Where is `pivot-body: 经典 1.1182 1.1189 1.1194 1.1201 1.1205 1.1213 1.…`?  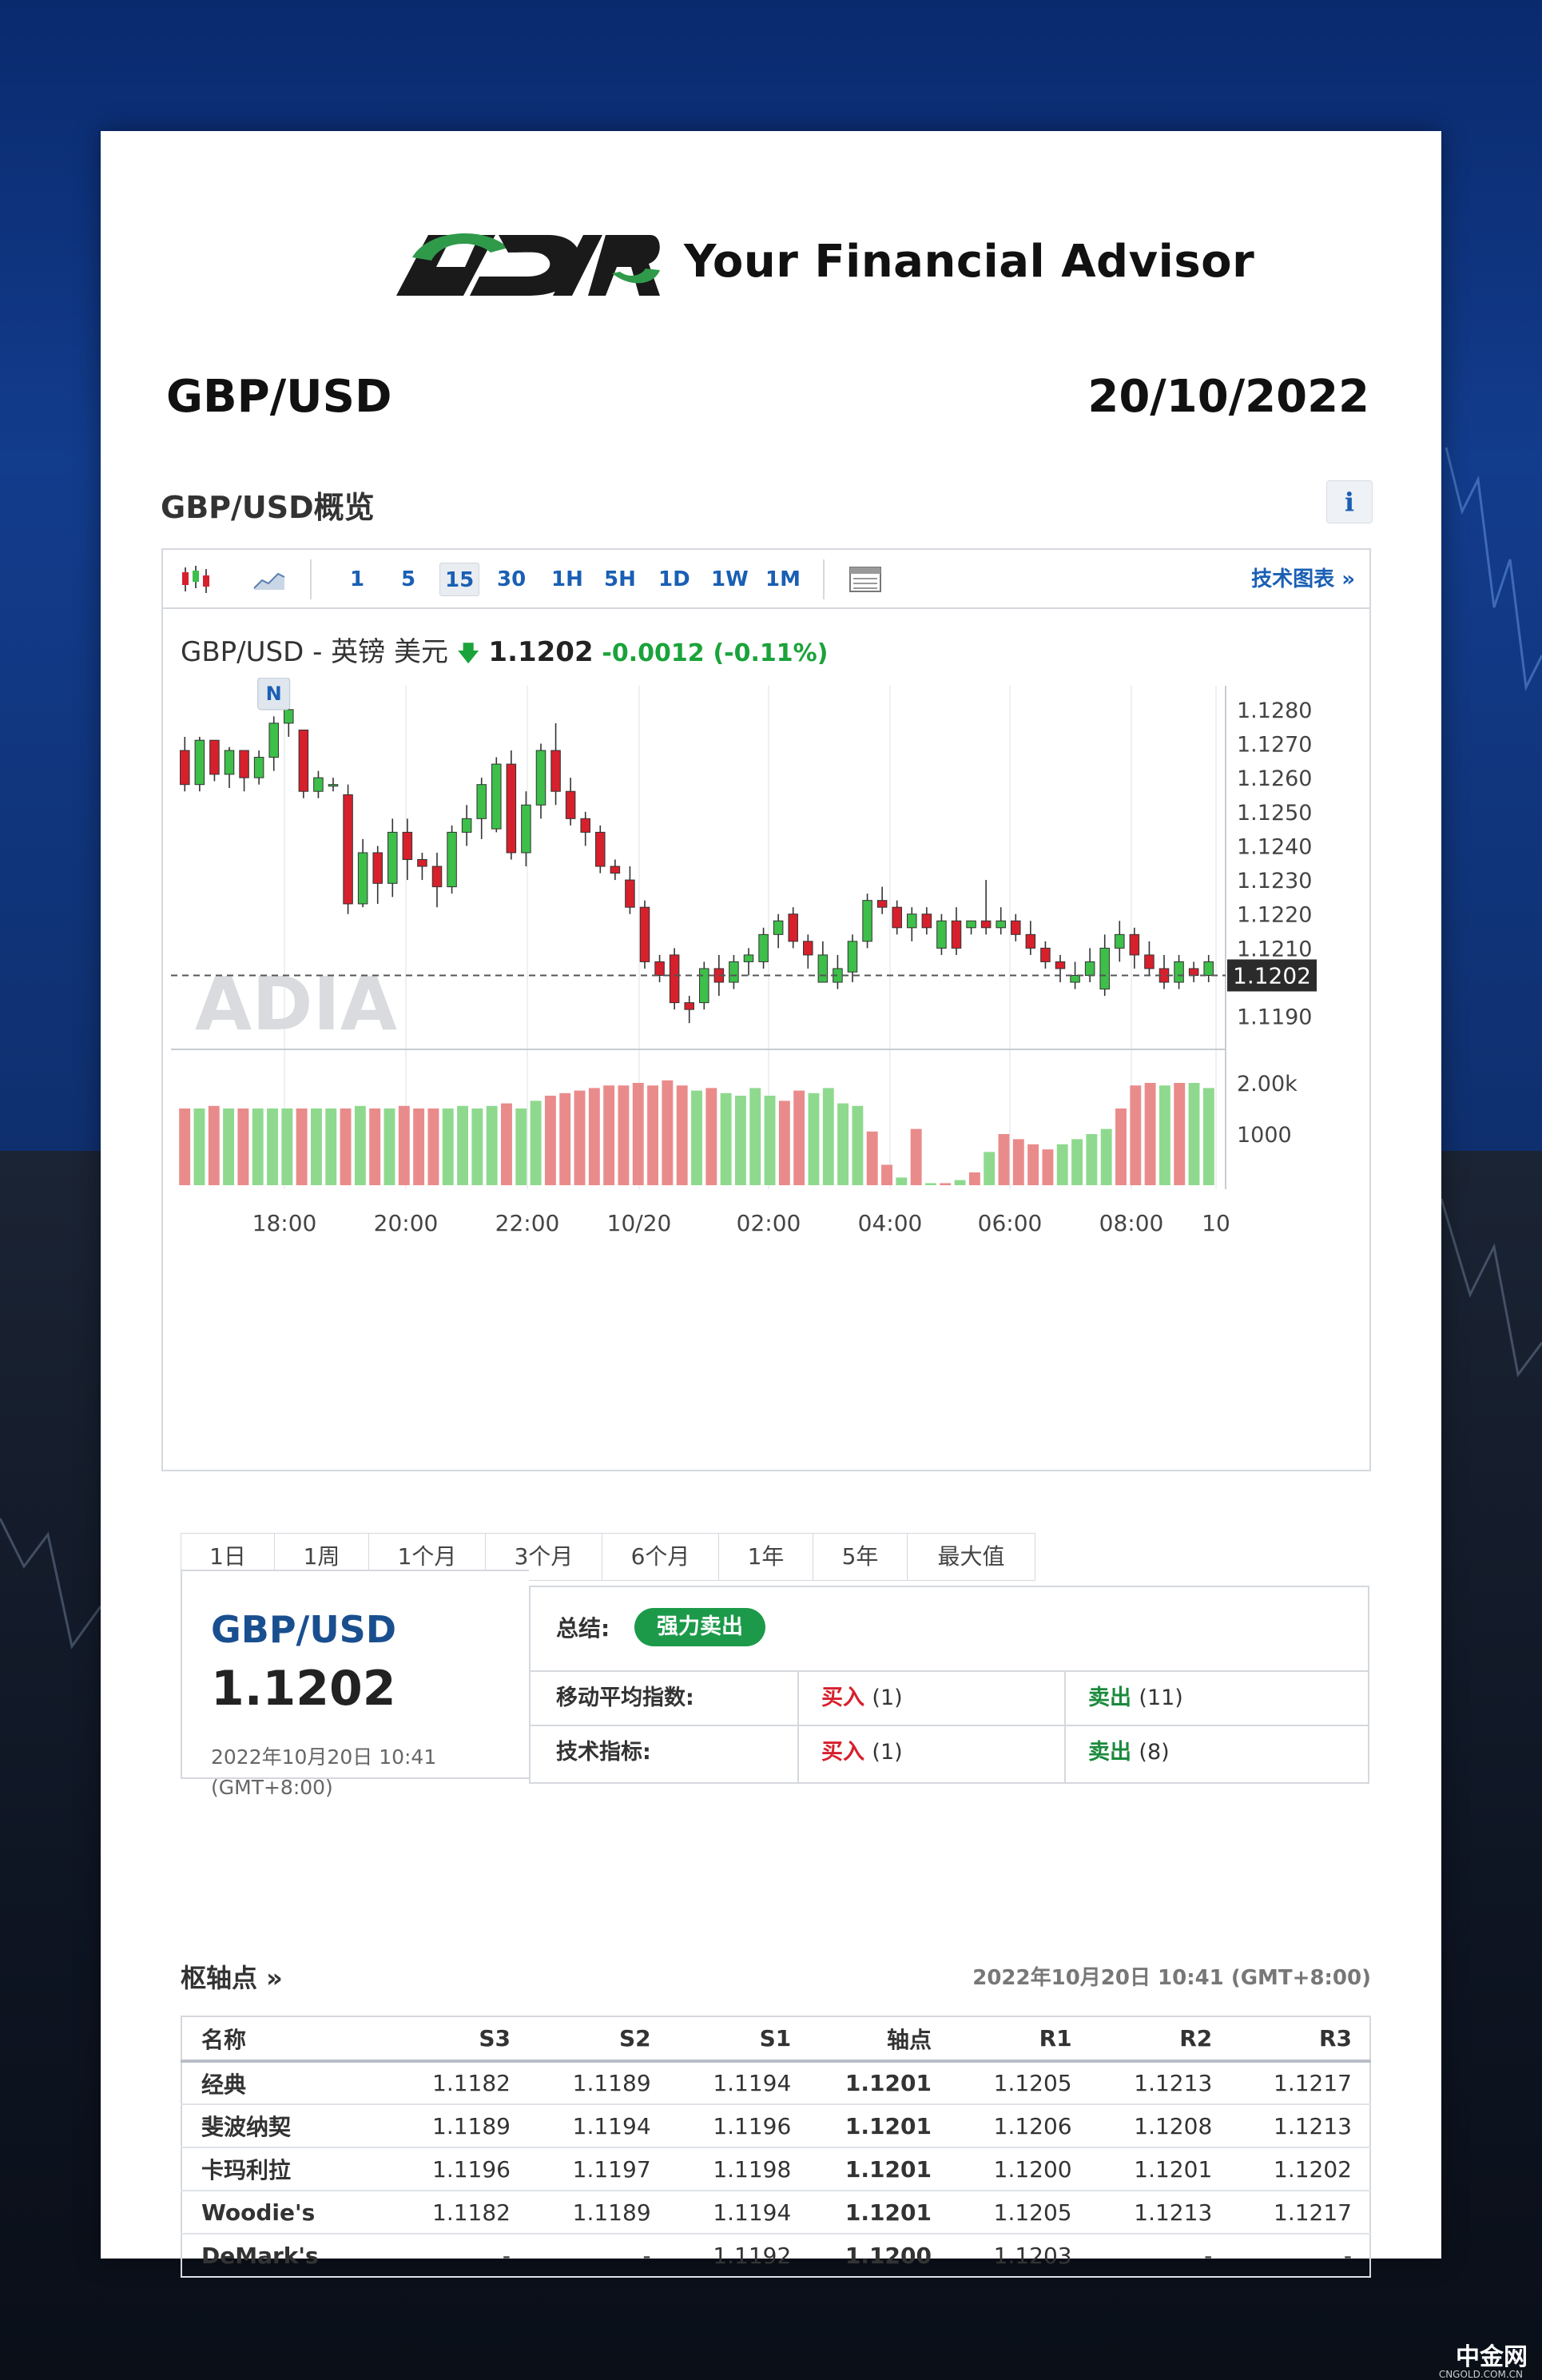 pivot-body: 经典 1.1182 1.1189 1.1194 1.1201 1.1205 1.1213 1.… is located at coordinates (775, 2169).